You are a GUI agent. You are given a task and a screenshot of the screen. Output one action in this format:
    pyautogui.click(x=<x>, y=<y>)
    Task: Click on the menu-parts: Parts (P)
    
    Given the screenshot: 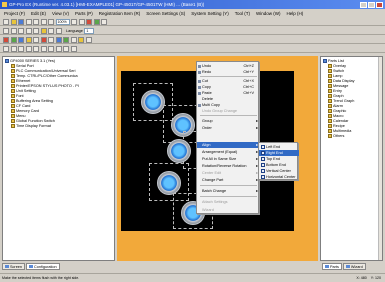 What is the action you would take?
    pyautogui.click(x=84, y=13)
    